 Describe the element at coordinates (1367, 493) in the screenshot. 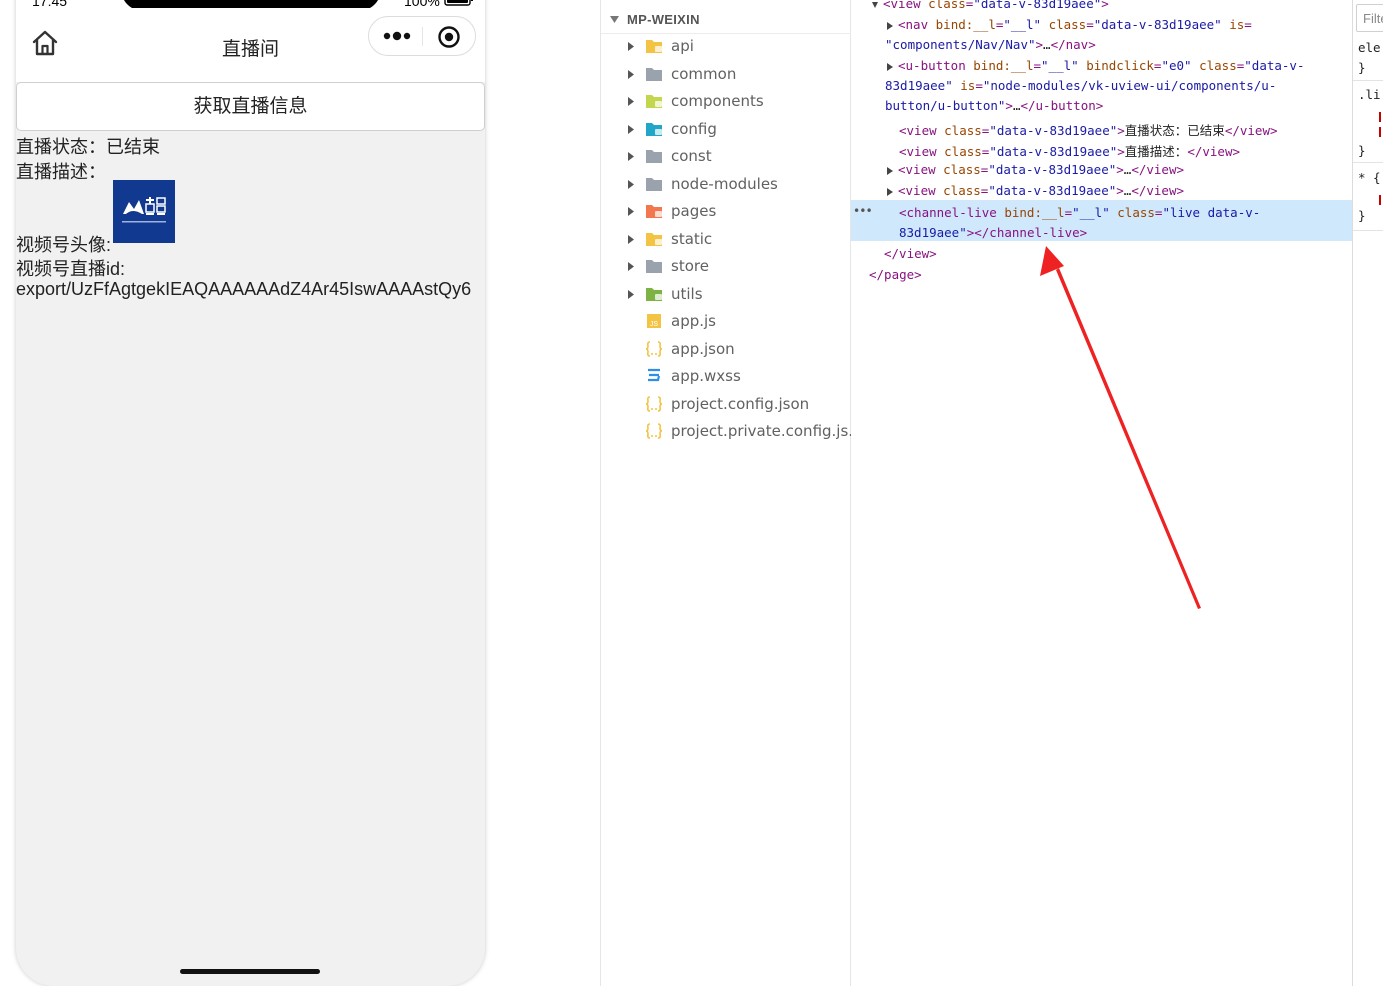

I see `styles-pane: Filter ele } .li } * { }` at that location.